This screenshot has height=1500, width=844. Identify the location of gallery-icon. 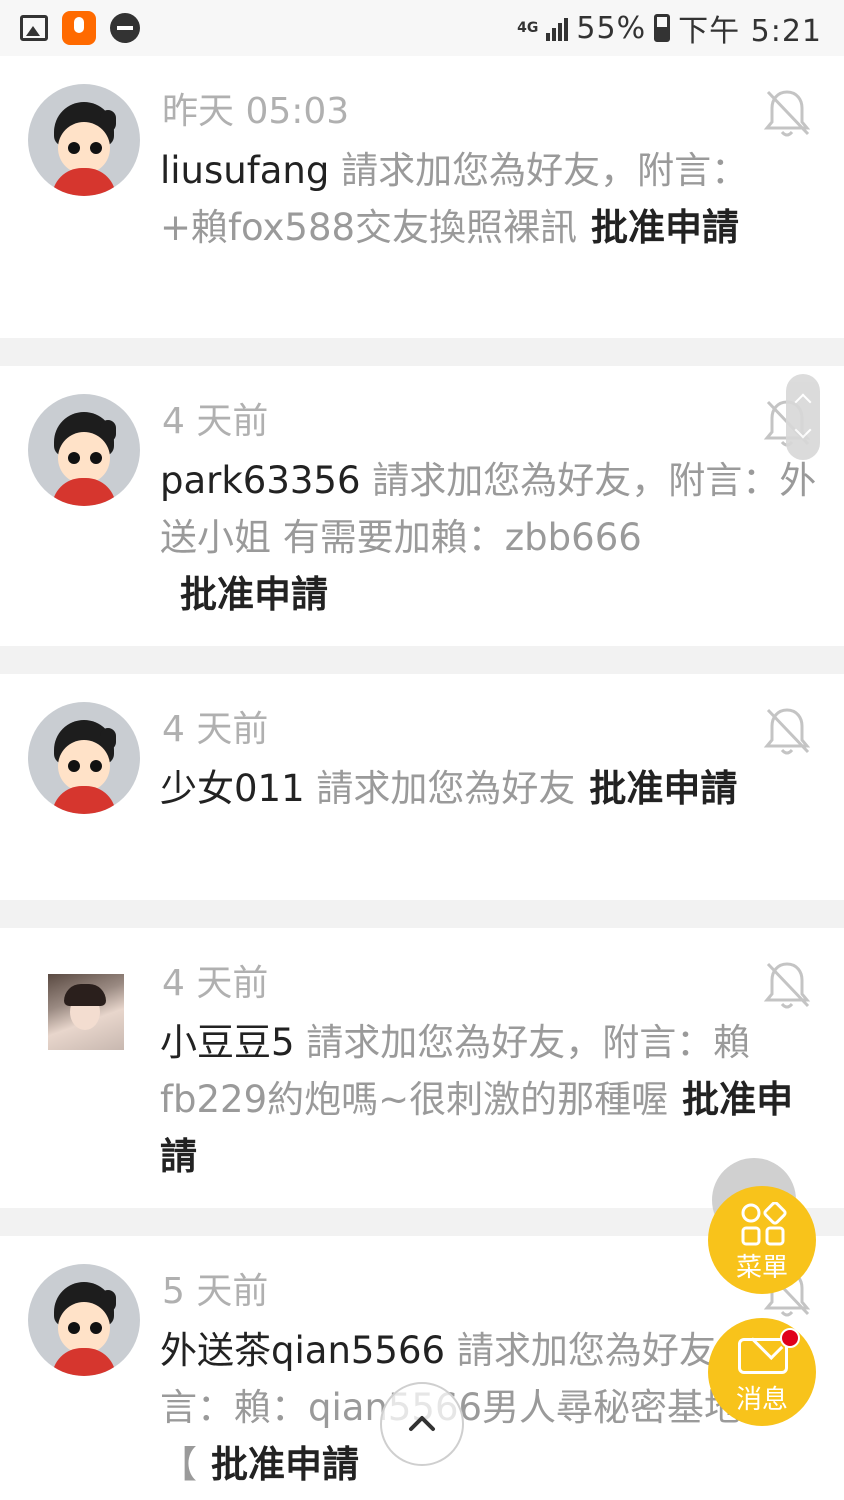
(34, 28).